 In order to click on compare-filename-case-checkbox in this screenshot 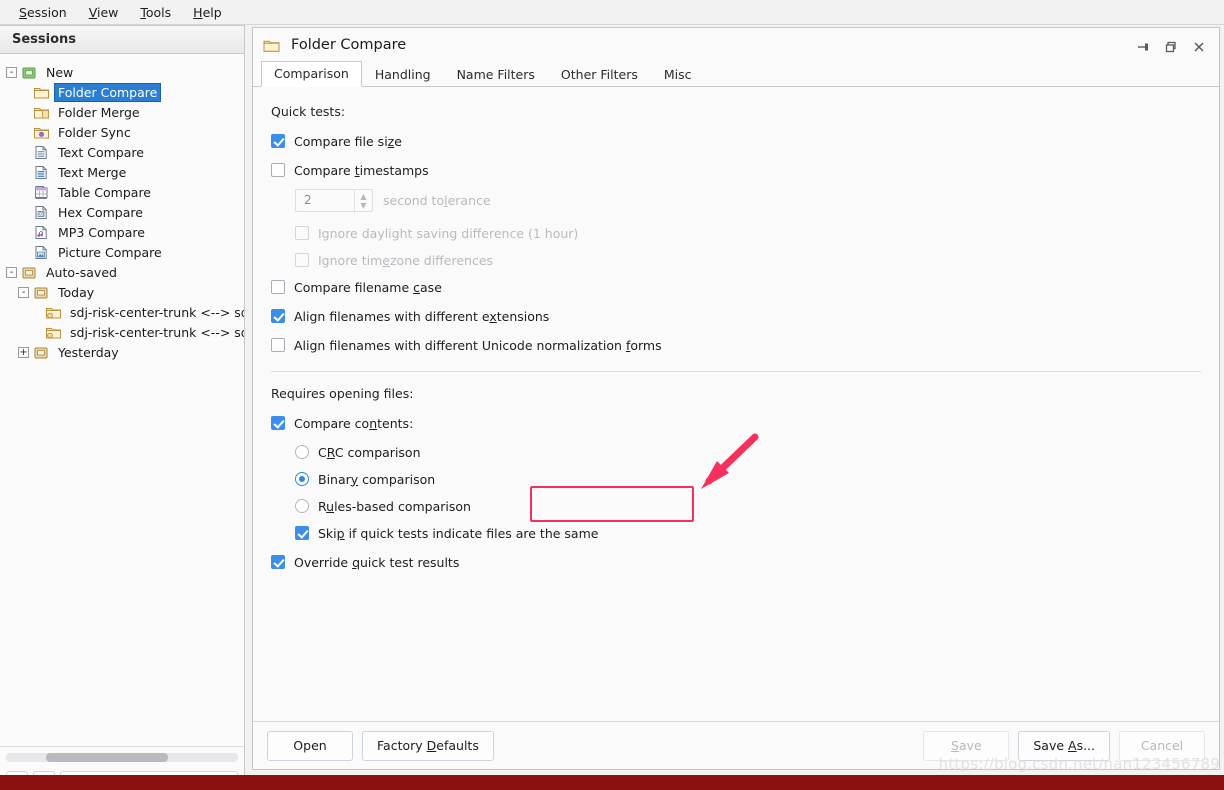, I will do `click(278, 287)`.